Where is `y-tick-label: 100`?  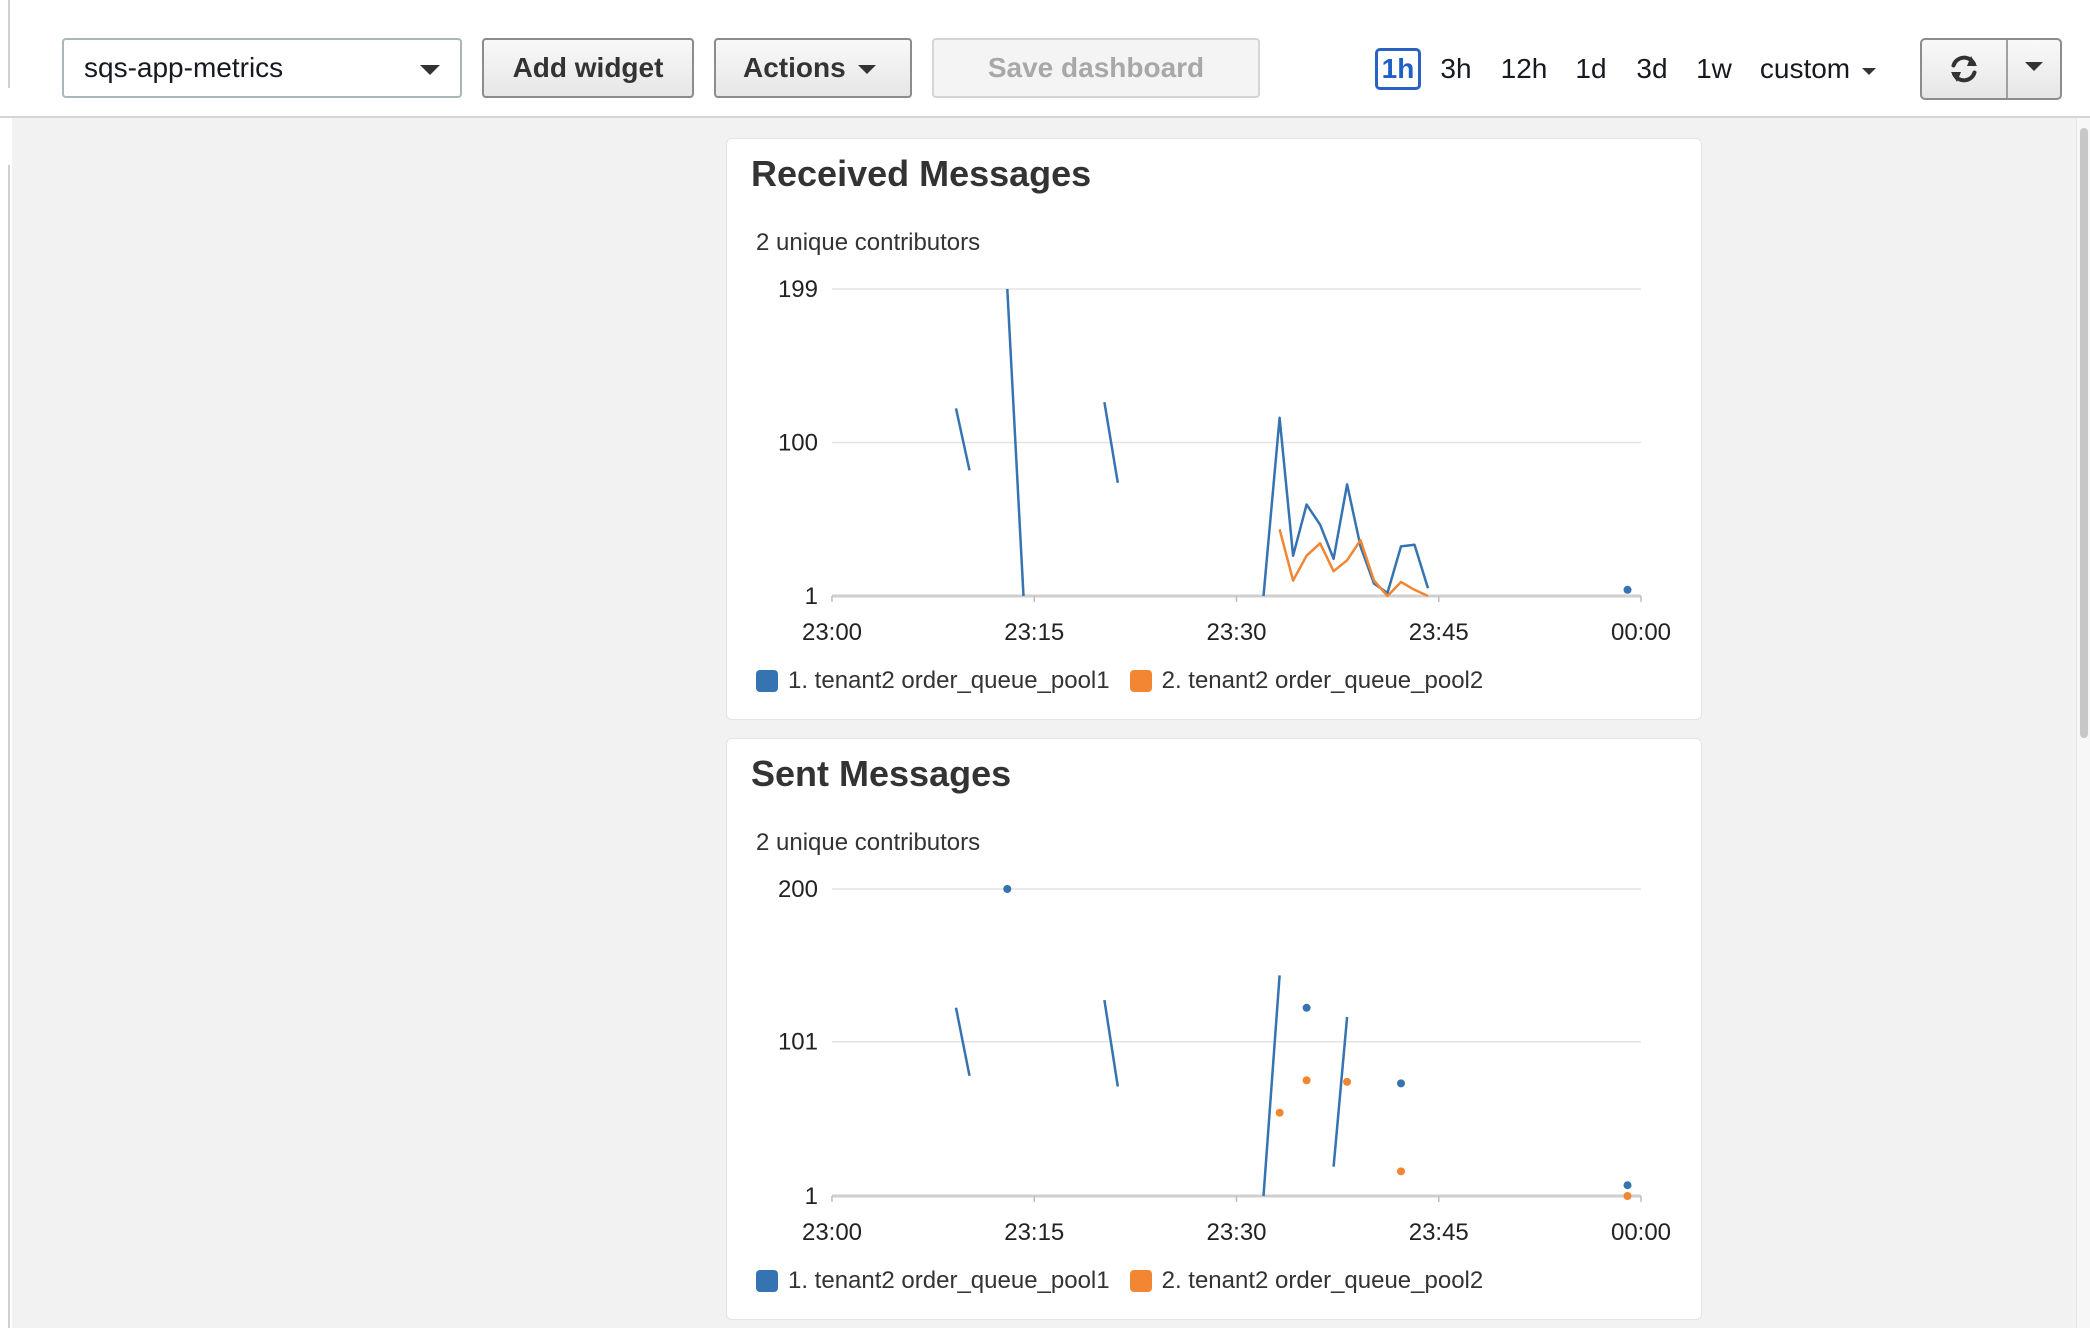
y-tick-label: 100 is located at coordinates (798, 443).